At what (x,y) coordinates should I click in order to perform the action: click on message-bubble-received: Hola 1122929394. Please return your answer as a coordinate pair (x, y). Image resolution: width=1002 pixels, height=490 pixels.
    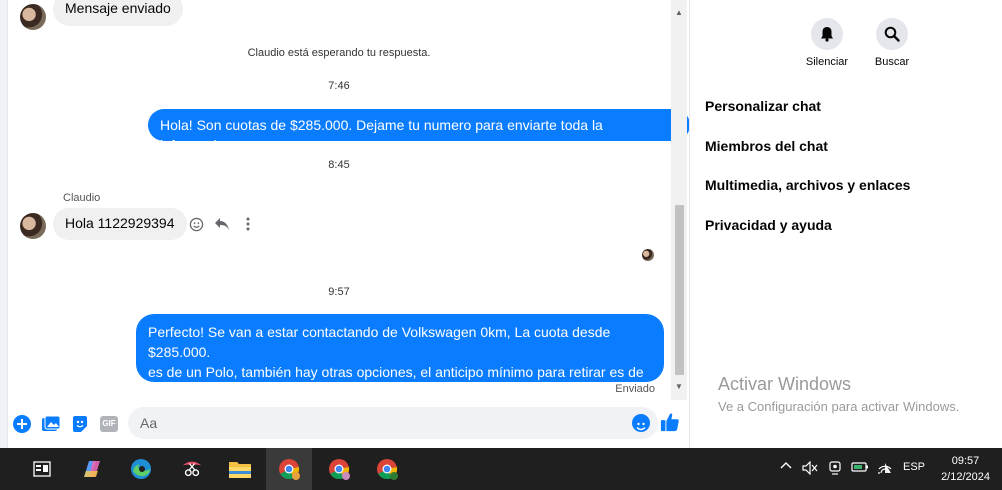
    Looking at the image, I should click on (120, 224).